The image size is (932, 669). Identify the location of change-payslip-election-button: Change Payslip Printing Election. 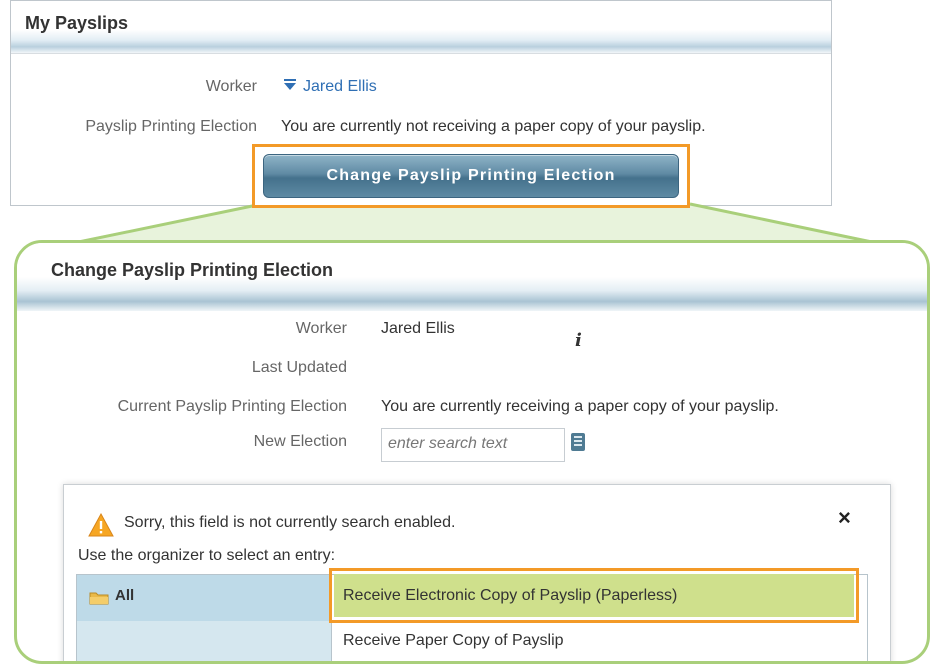
(471, 176).